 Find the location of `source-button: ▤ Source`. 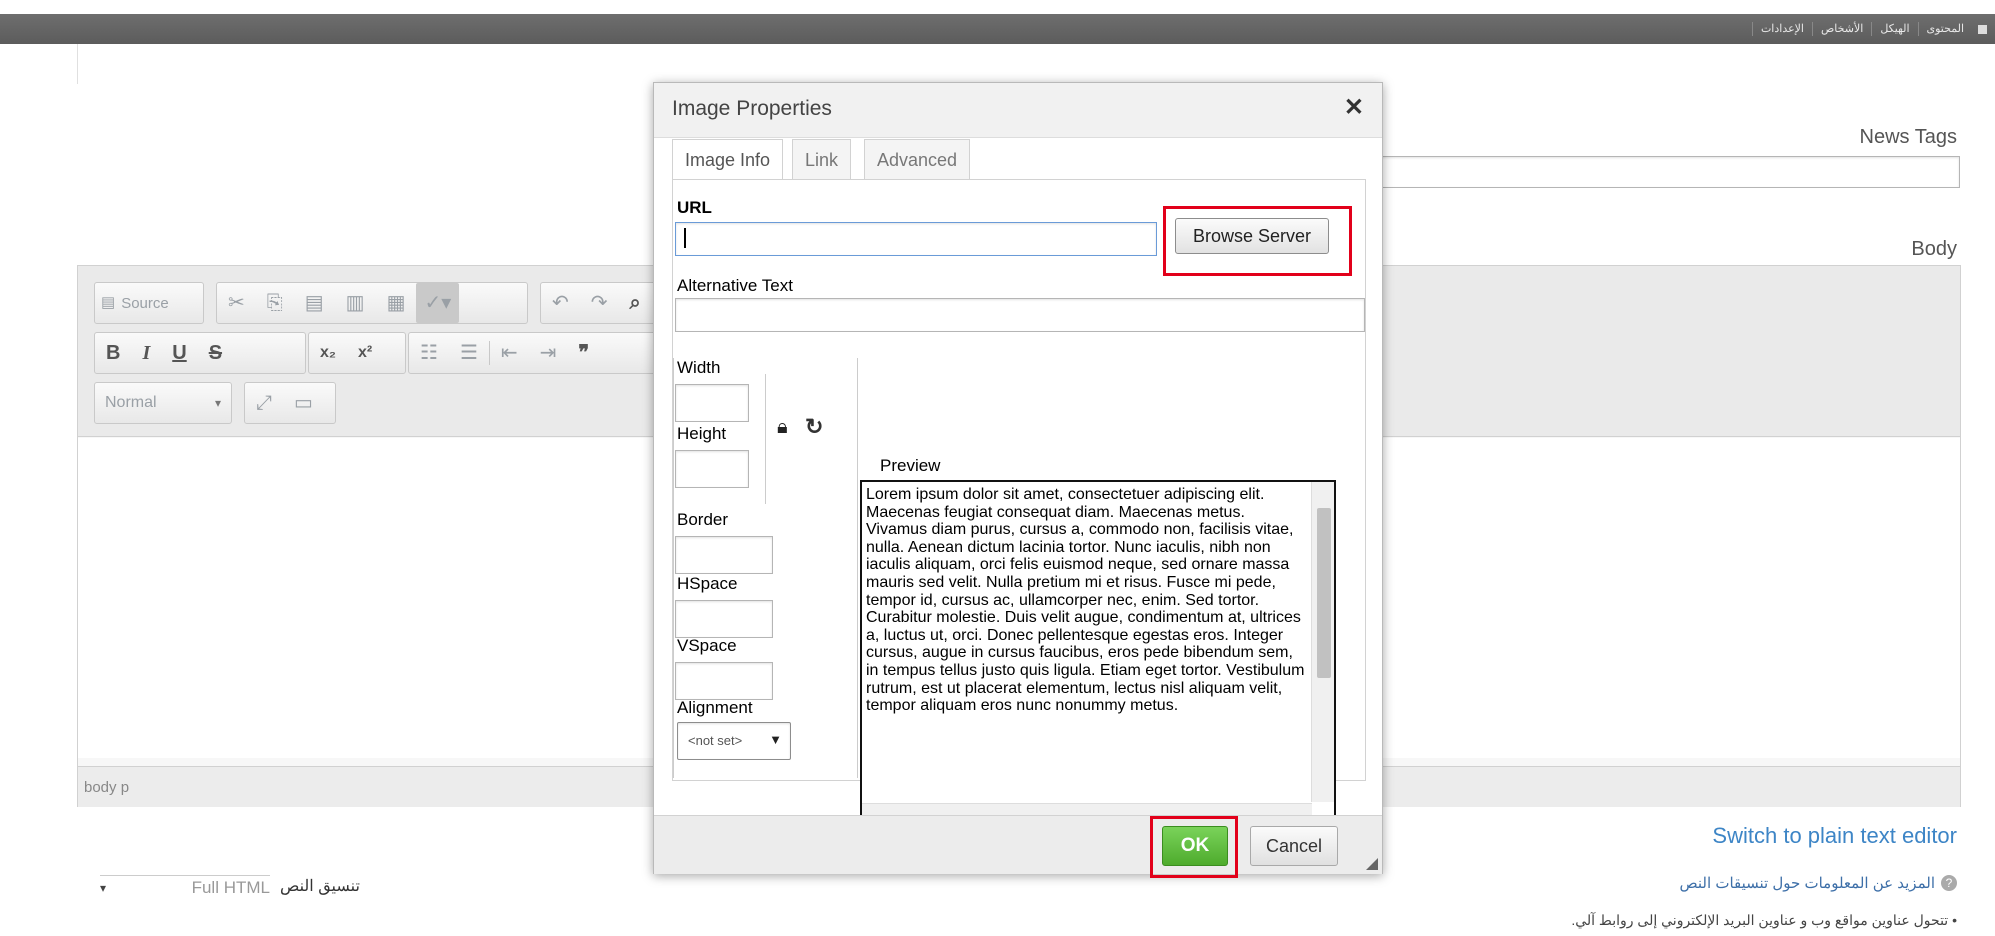

source-button: ▤ Source is located at coordinates (149, 303).